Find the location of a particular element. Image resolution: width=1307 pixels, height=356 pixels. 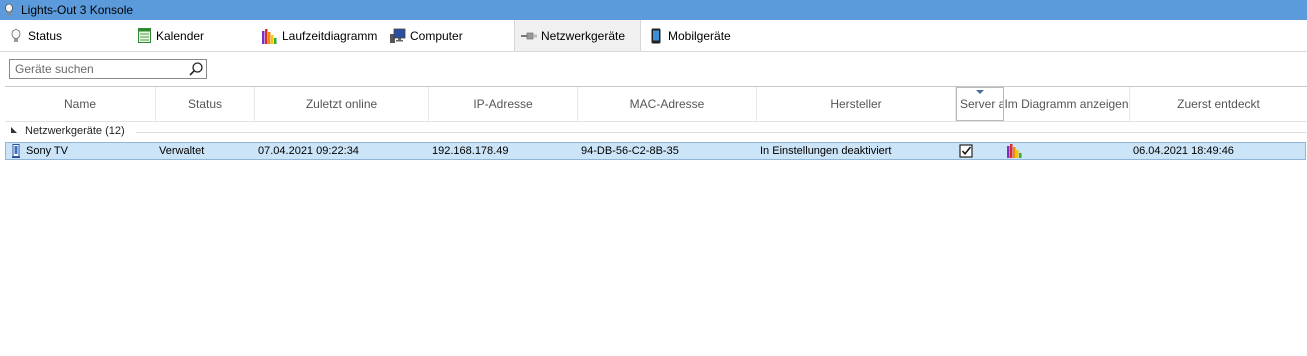

device-icon is located at coordinates (16, 152).